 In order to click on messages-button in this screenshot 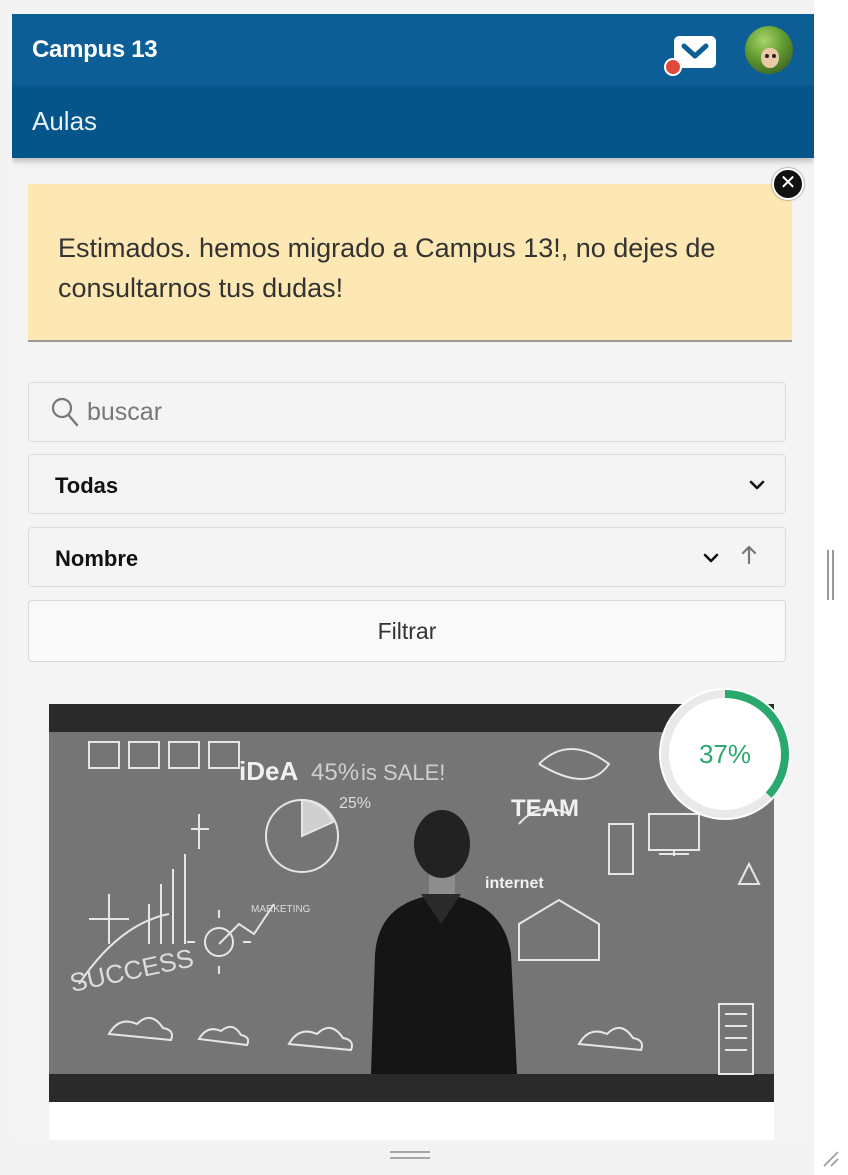, I will do `click(685, 52)`.